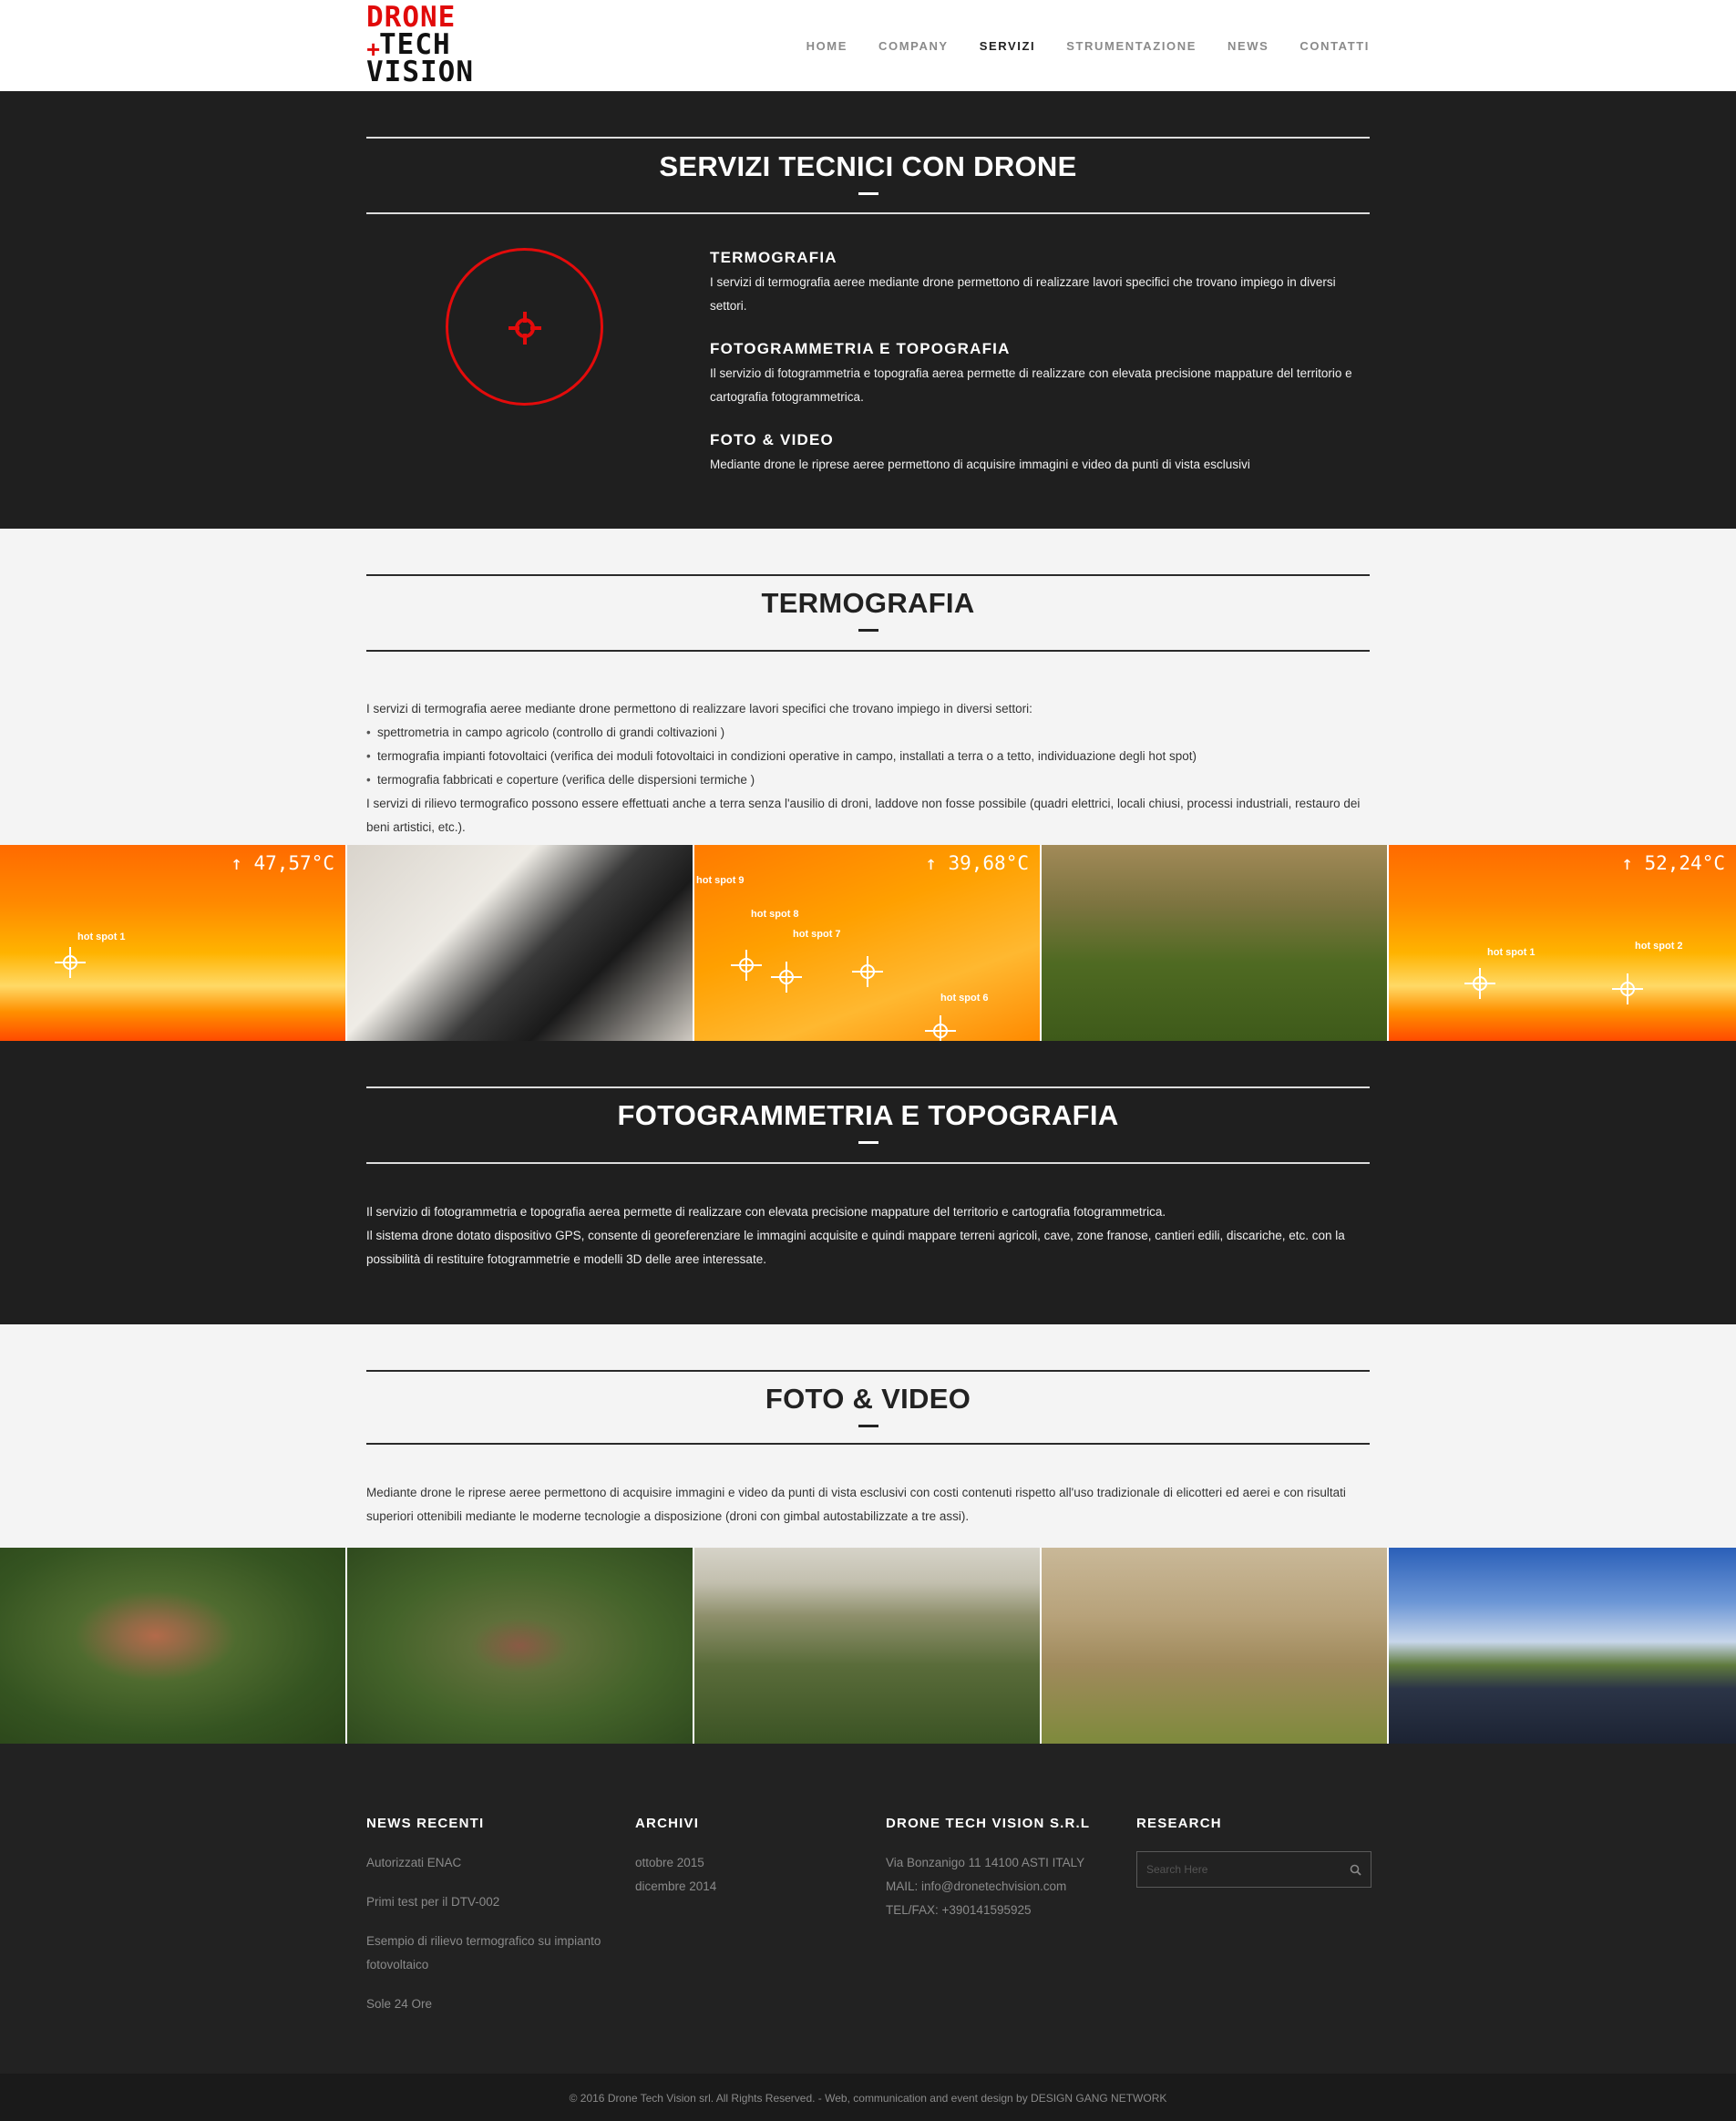  I want to click on gallery-thermal-photo: ↑ 52,24°C hot spot 1 hot spot 2, so click(1562, 943).